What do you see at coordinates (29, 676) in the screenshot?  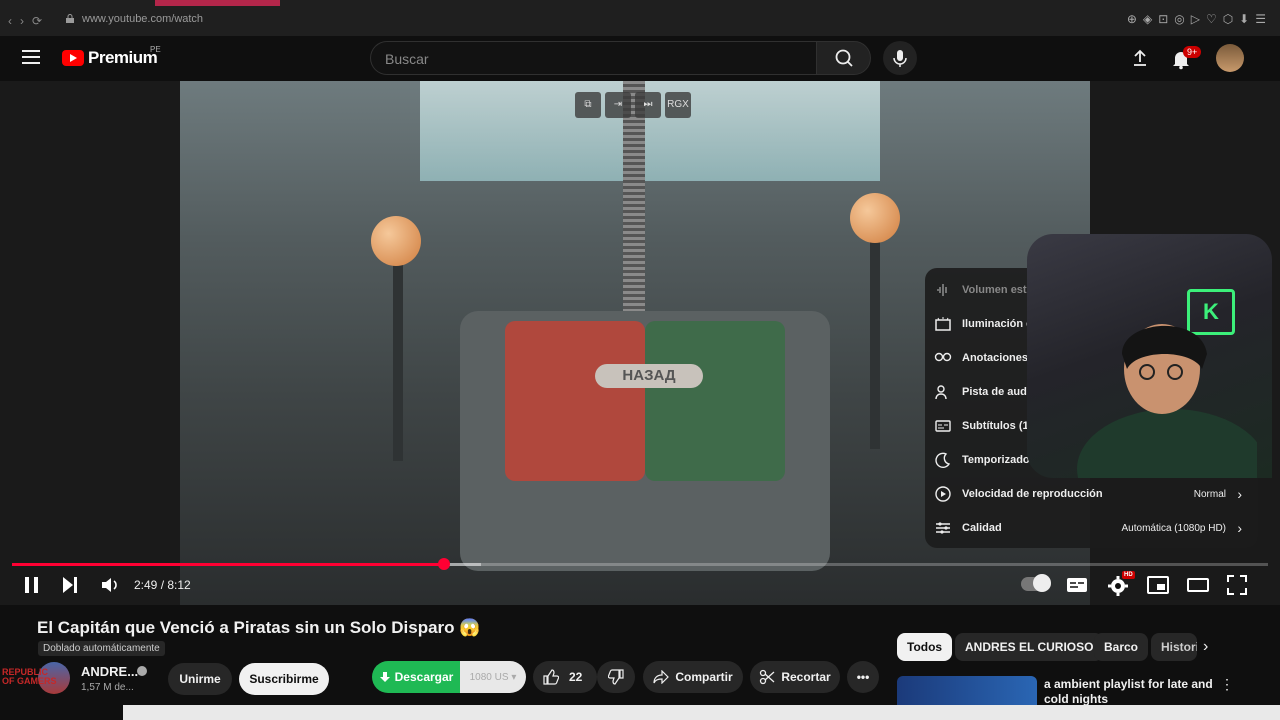 I see `rog-stream-logo: REPUBLIC OF GAMERS` at bounding box center [29, 676].